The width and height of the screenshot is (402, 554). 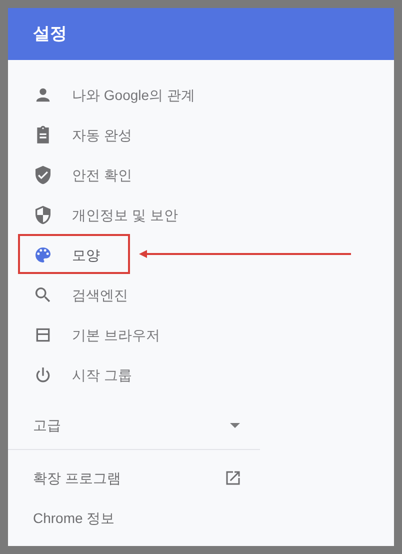 I want to click on menu-item: 나와 Google의 관계, so click(x=134, y=95).